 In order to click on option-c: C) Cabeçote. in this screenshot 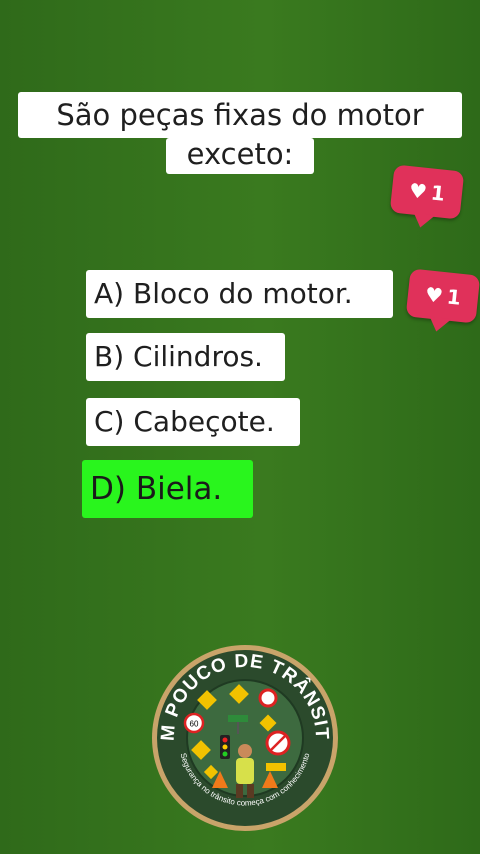, I will do `click(193, 422)`.